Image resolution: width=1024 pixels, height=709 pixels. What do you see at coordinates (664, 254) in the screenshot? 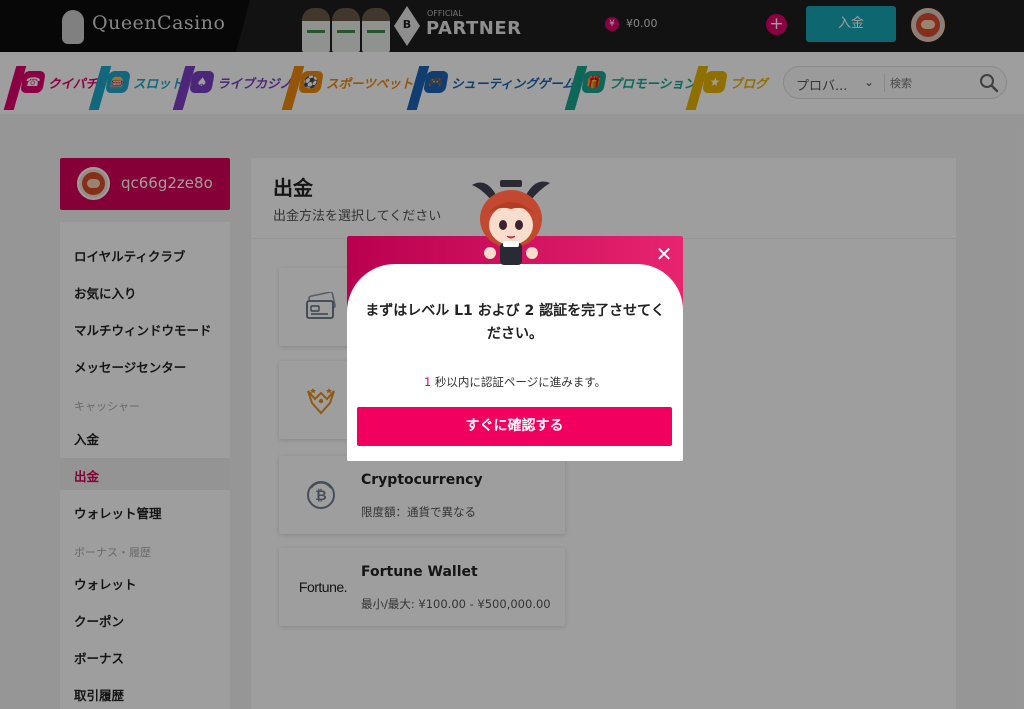
I see `close-icon: ✕` at bounding box center [664, 254].